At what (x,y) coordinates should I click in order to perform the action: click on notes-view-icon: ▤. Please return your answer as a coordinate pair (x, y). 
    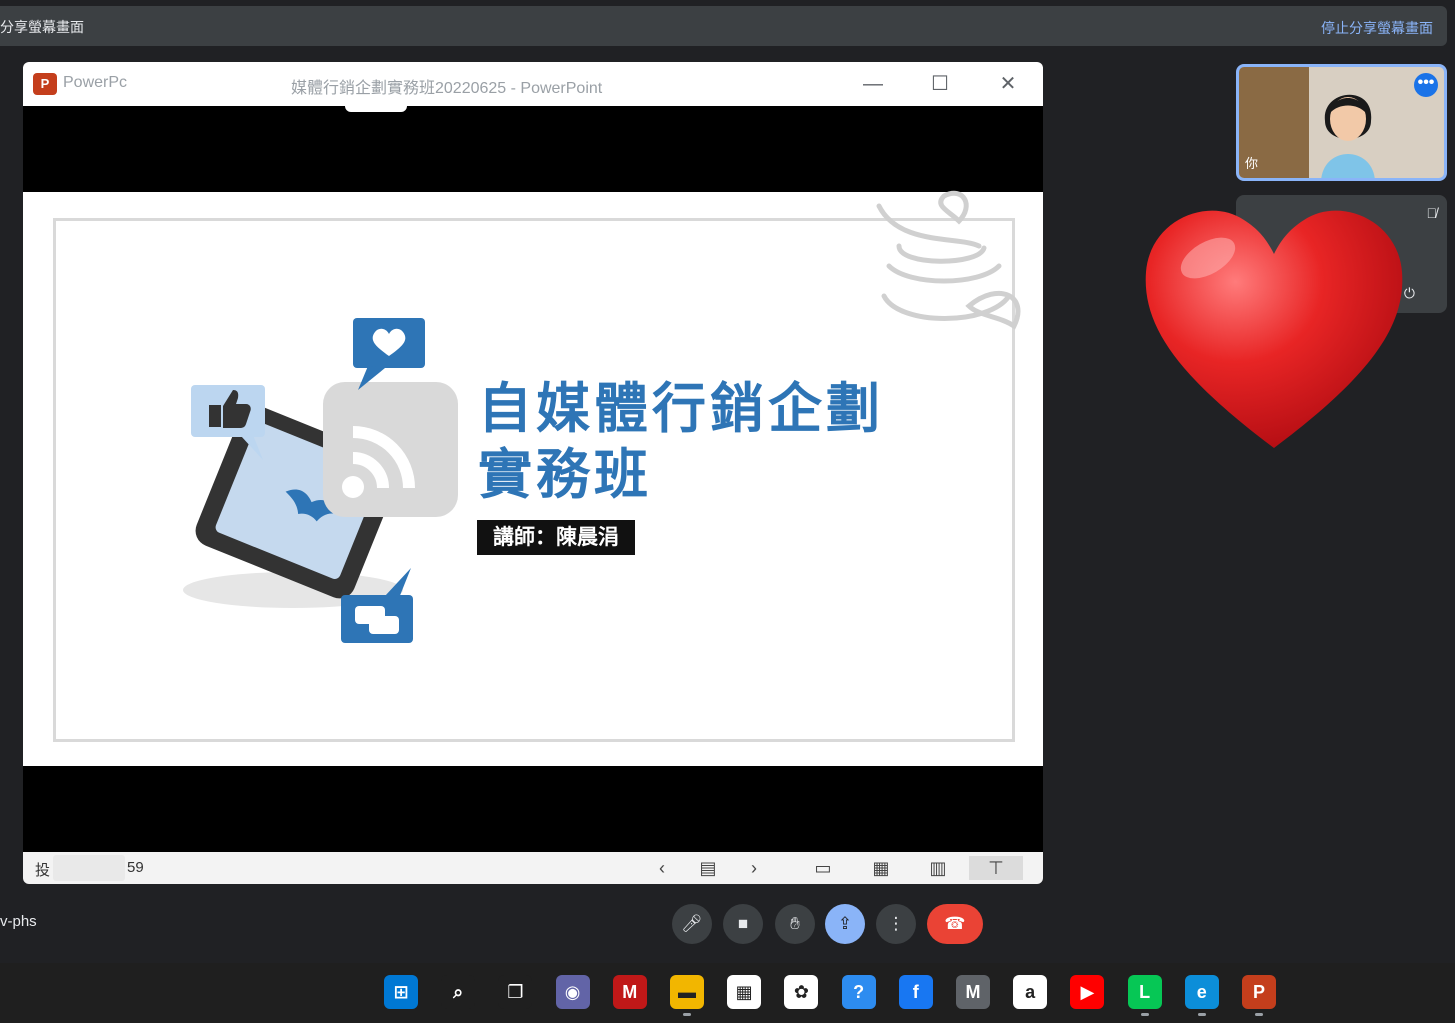
    Looking at the image, I should click on (708, 868).